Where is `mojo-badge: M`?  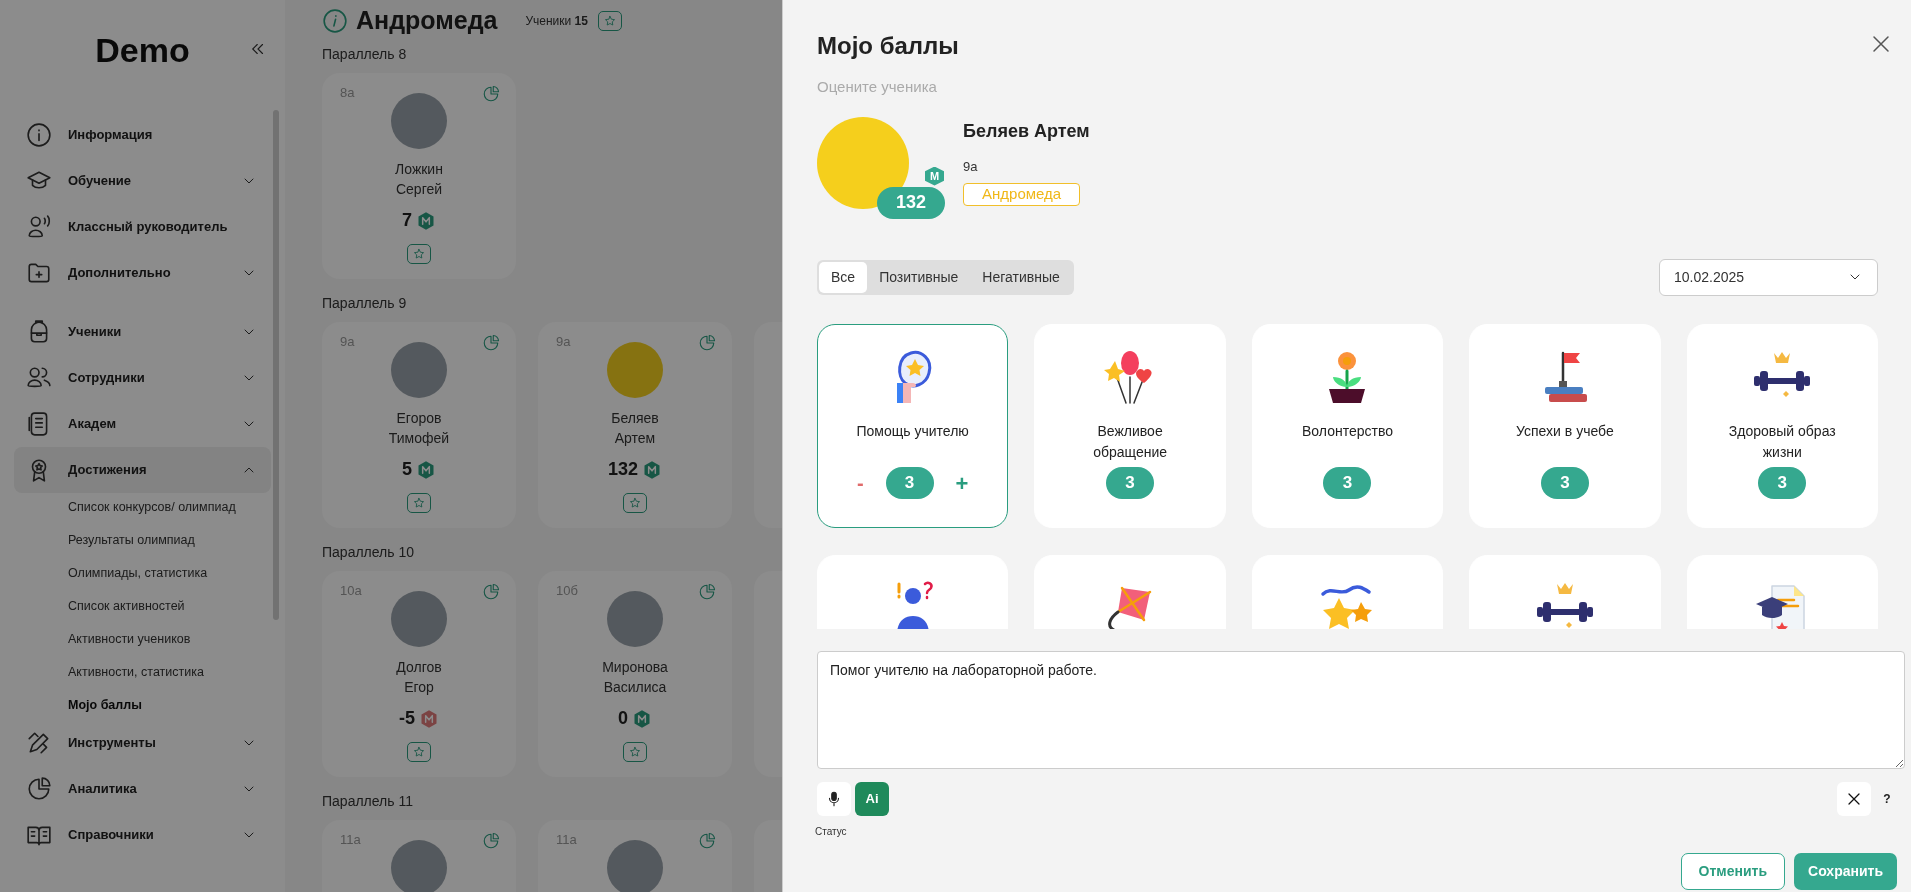
mojo-badge: M is located at coordinates (934, 176).